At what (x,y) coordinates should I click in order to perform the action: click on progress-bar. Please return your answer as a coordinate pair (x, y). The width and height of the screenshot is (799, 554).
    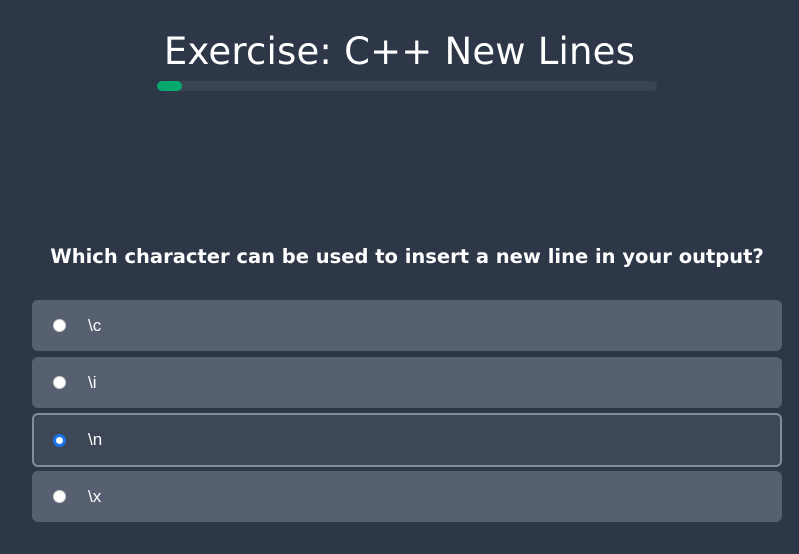
    Looking at the image, I should click on (407, 86).